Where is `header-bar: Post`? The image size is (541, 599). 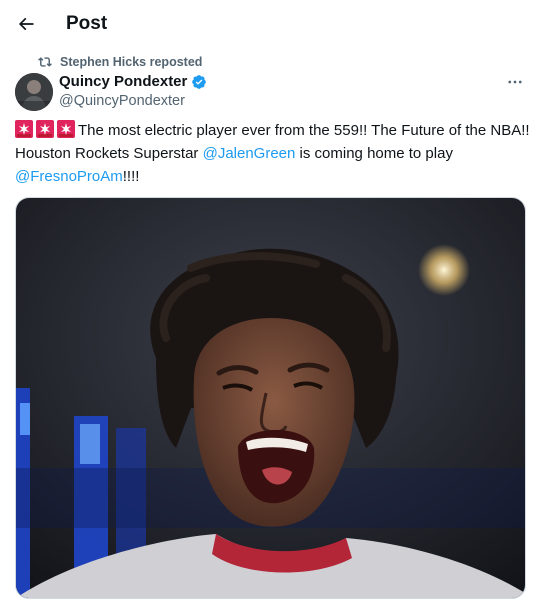 header-bar: Post is located at coordinates (270, 24).